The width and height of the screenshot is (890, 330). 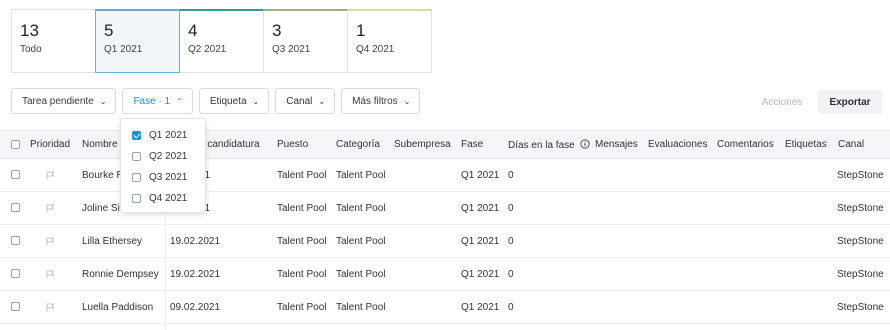 I want to click on kpi-card-q1: 5 Q1 2021, so click(x=137, y=41).